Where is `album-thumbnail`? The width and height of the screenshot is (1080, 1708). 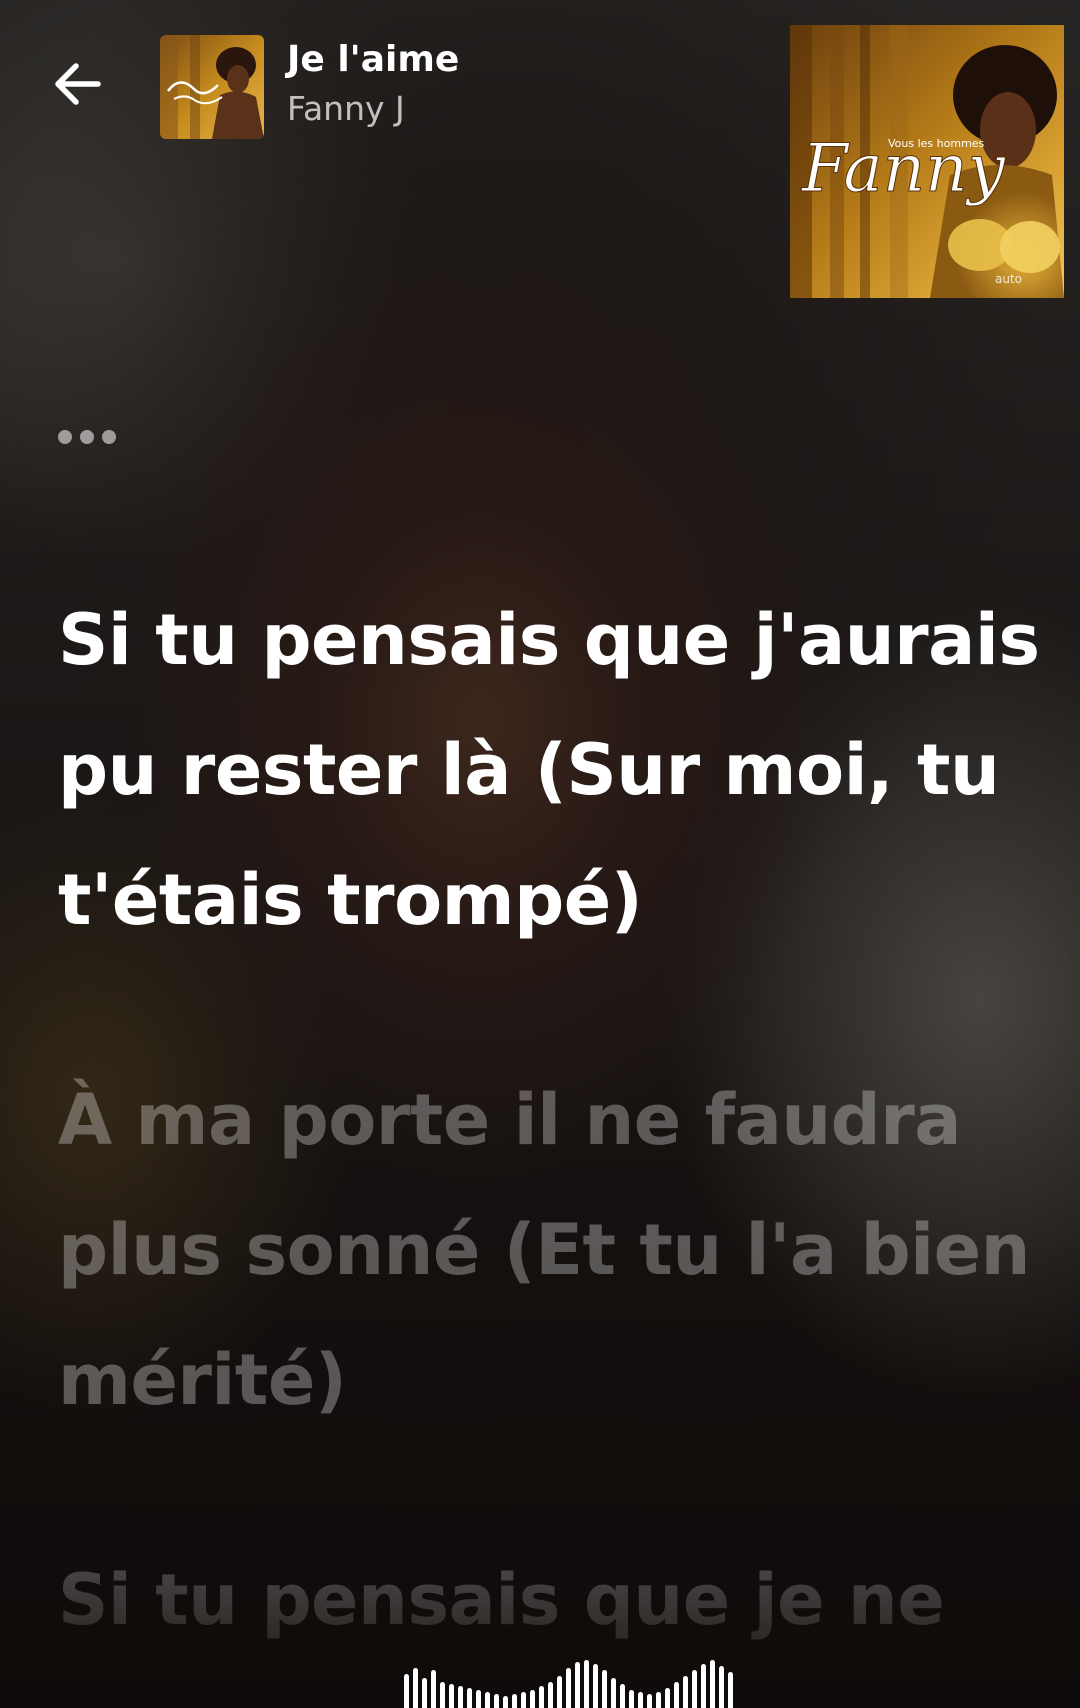 album-thumbnail is located at coordinates (212, 87).